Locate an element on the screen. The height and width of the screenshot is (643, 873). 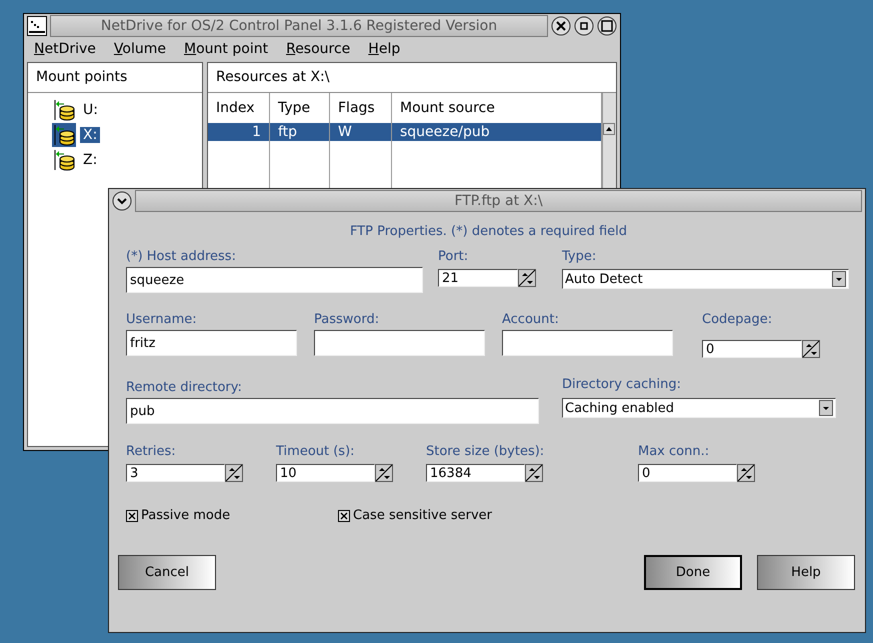
spin-field: 21 is located at coordinates (478, 278).